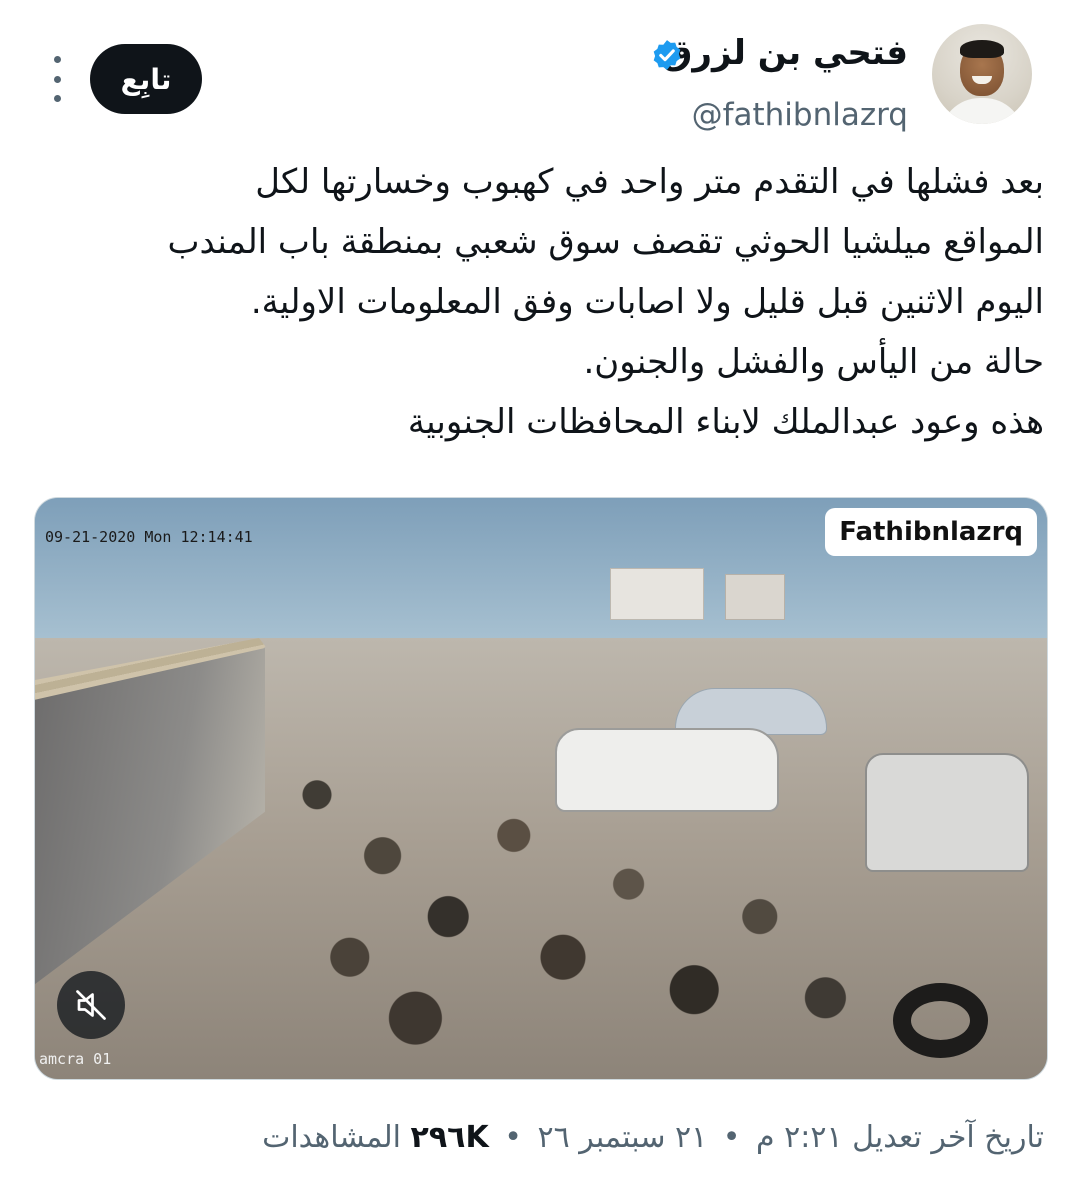 The image size is (1080, 1189). I want to click on edited-label: تاريخ آخر تعديل, so click(948, 1137).